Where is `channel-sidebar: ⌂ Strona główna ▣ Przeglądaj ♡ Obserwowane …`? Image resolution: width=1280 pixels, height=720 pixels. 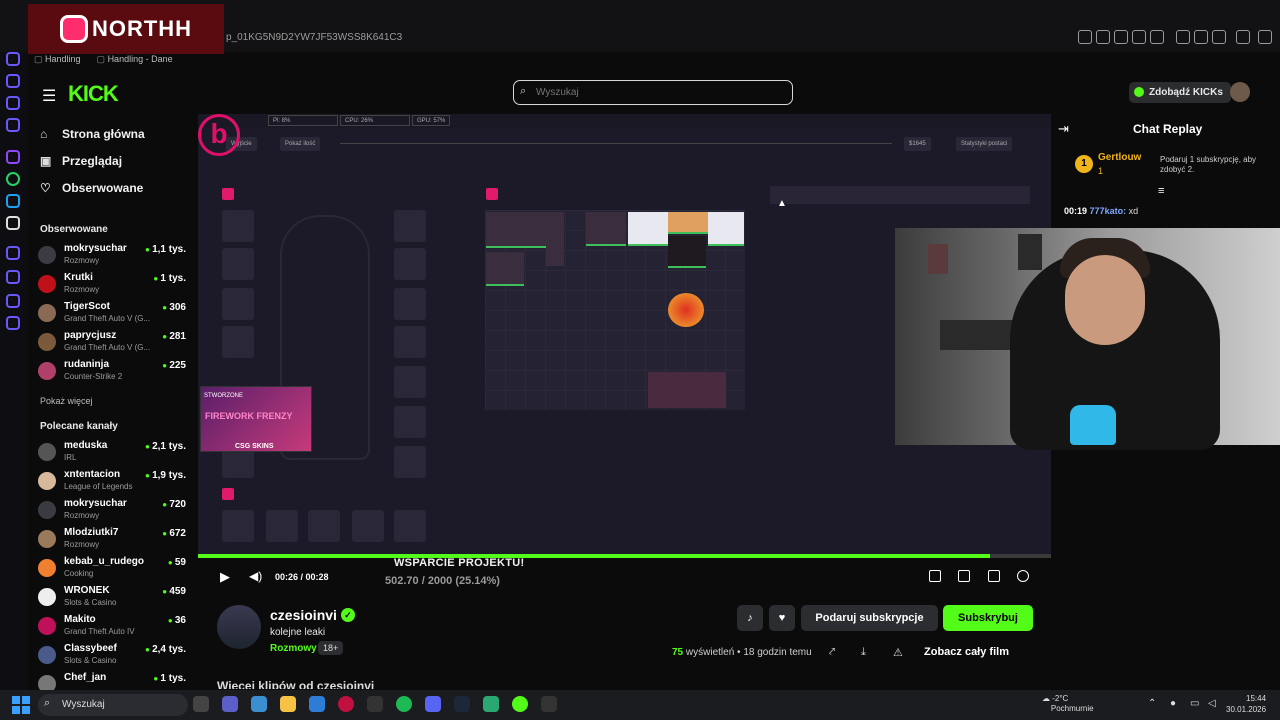
channel-sidebar: ⌂ Strona główna ▣ Przeglądaj ♡ Obserwowane … is located at coordinates (112, 402).